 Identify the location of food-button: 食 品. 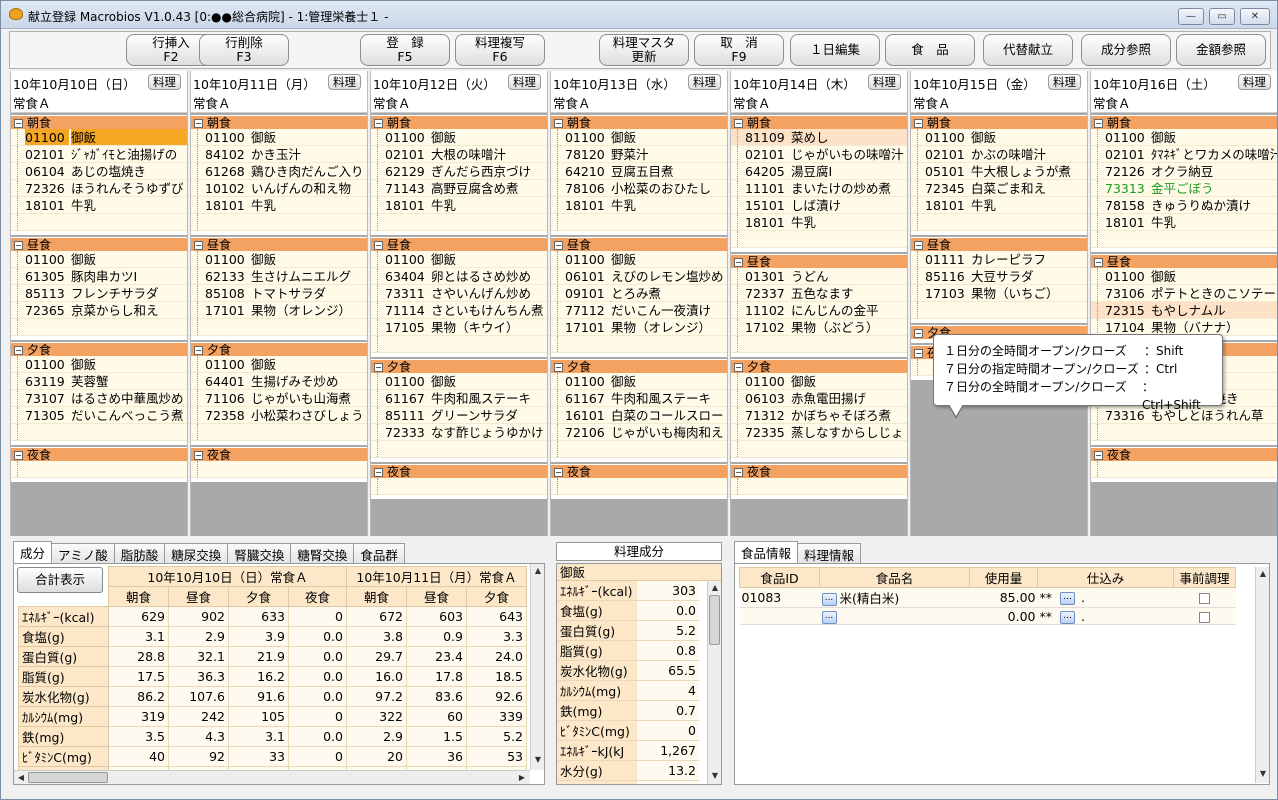
(930, 50).